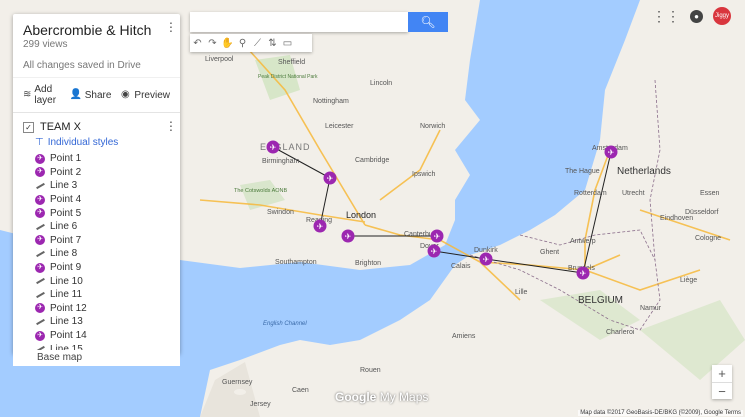 The width and height of the screenshot is (745, 417). Describe the element at coordinates (620, 332) in the screenshot. I see `label-charleroi: Charleroi` at that location.